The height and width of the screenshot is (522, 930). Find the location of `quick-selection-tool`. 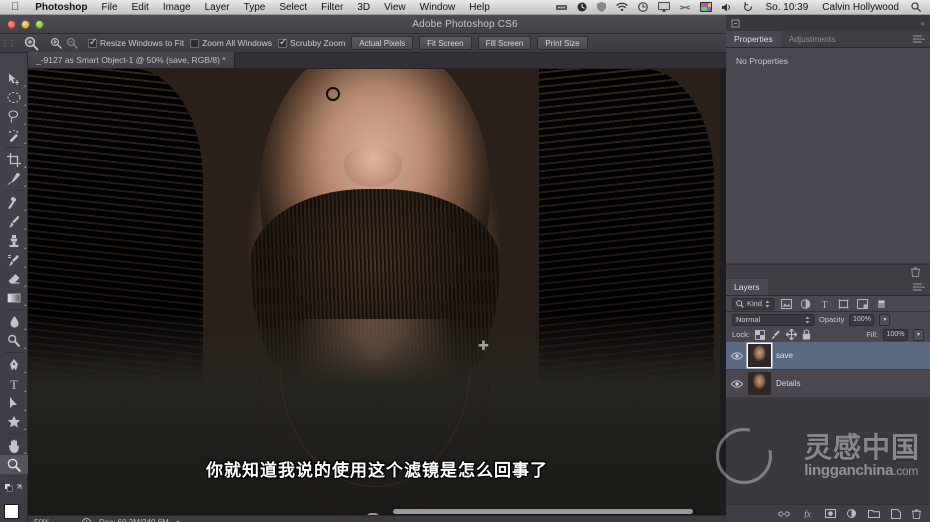

quick-selection-tool is located at coordinates (14, 135).